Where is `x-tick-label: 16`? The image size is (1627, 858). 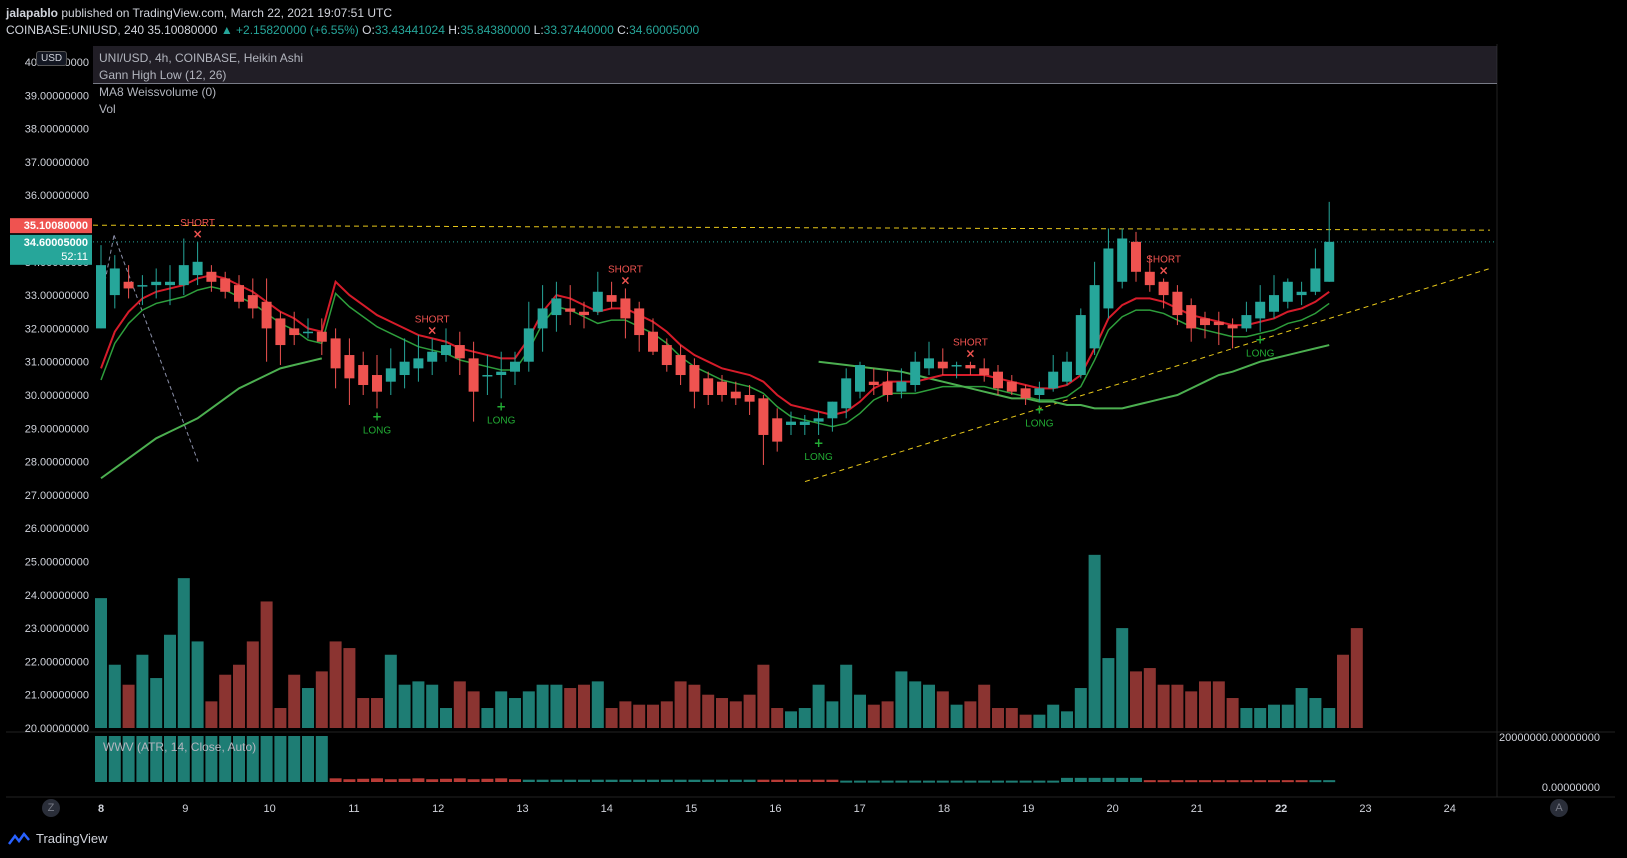 x-tick-label: 16 is located at coordinates (775, 809).